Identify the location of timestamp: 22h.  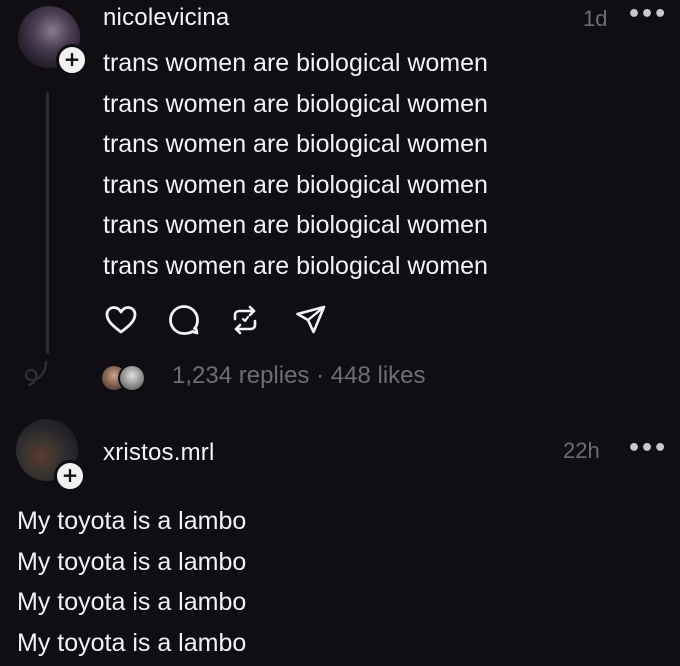
(581, 450).